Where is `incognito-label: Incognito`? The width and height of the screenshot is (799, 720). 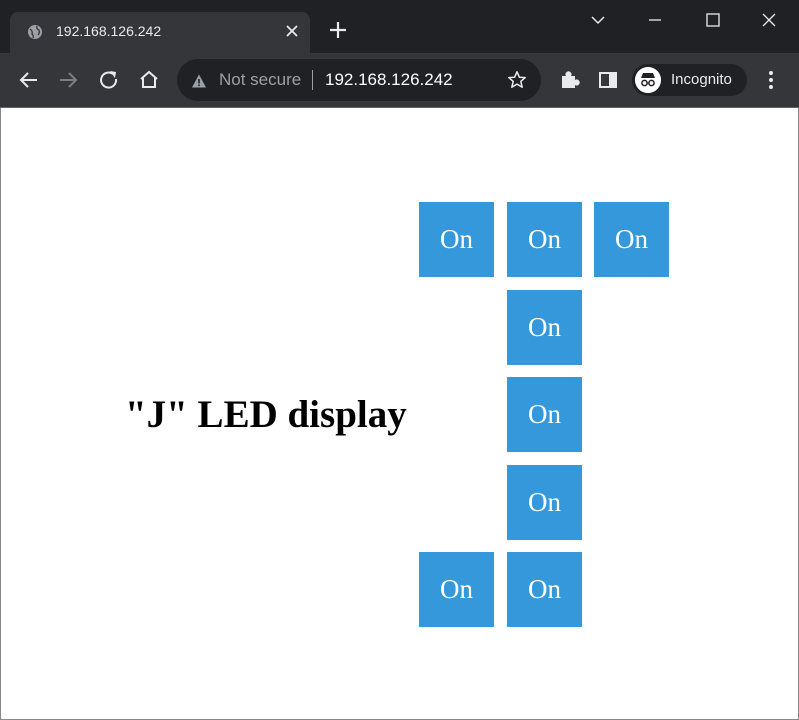
incognito-label: Incognito is located at coordinates (701, 79).